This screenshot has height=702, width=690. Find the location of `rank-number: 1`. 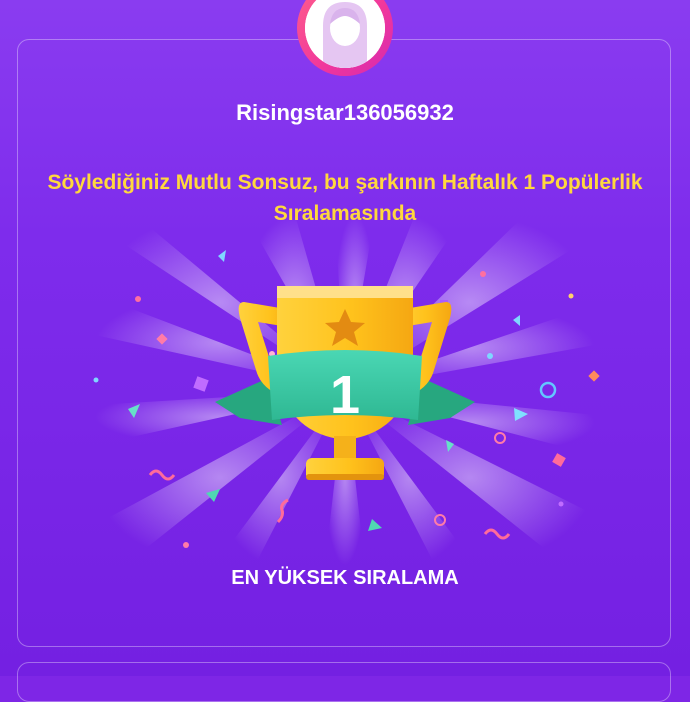

rank-number: 1 is located at coordinates (345, 395).